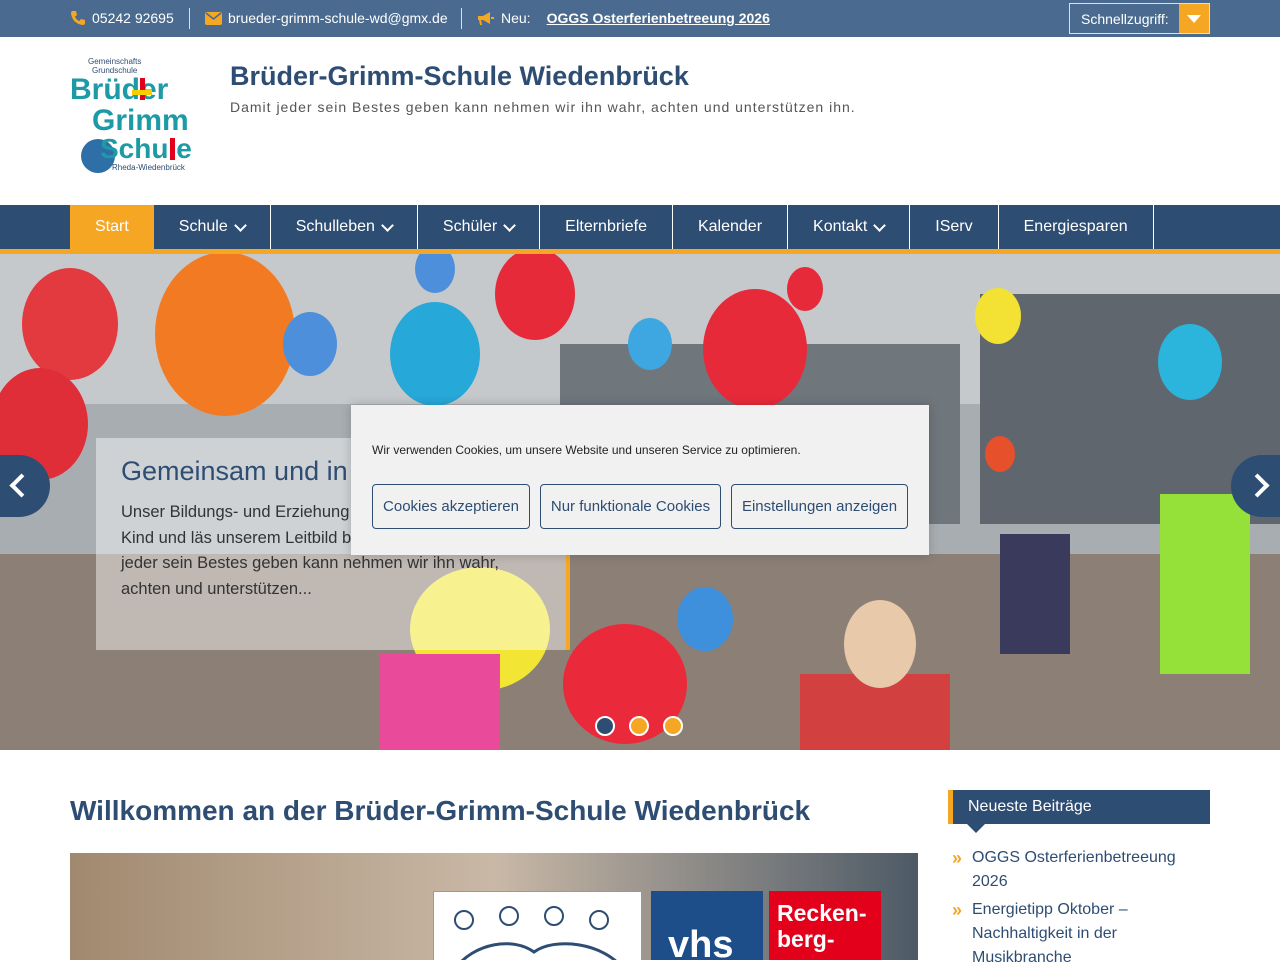 Image resolution: width=1280 pixels, height=974 pixels. I want to click on phone-number: 05242 92695, so click(133, 18).